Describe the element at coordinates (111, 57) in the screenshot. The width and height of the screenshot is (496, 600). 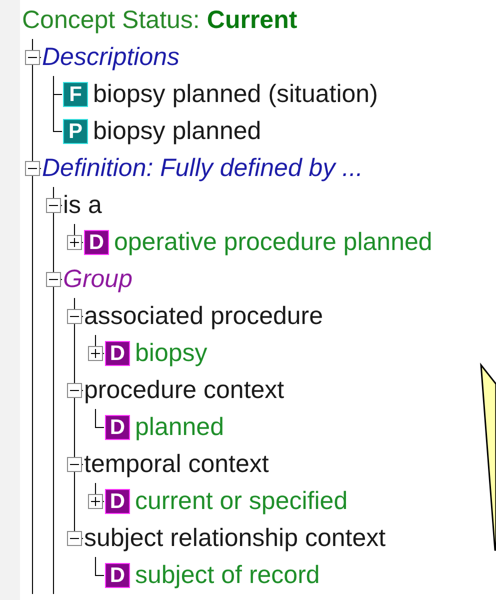
I see `tree-label: Descriptions` at that location.